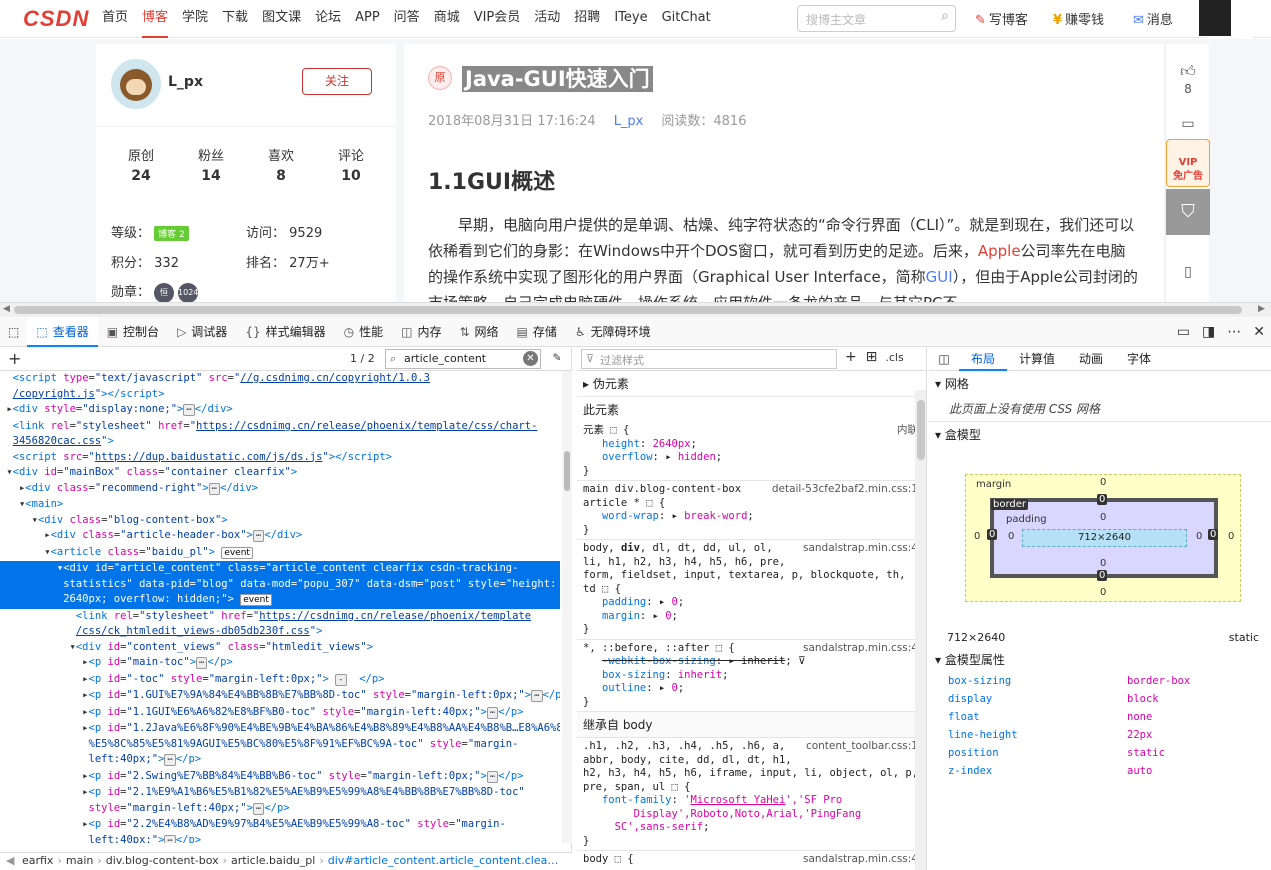  What do you see at coordinates (195, 19) in the screenshot?
I see `nav-item-2: 学院` at bounding box center [195, 19].